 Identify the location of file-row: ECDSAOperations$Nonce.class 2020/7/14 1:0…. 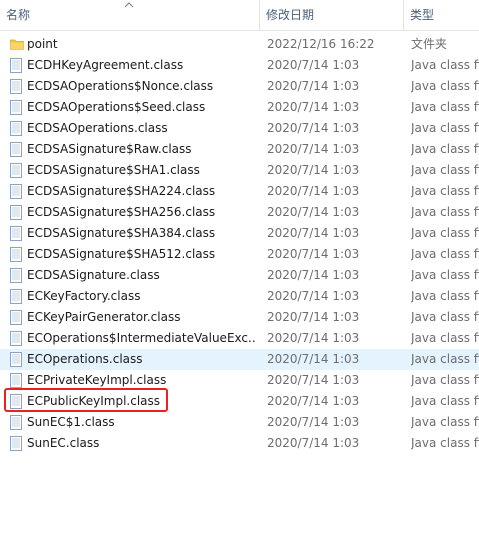
(239, 86).